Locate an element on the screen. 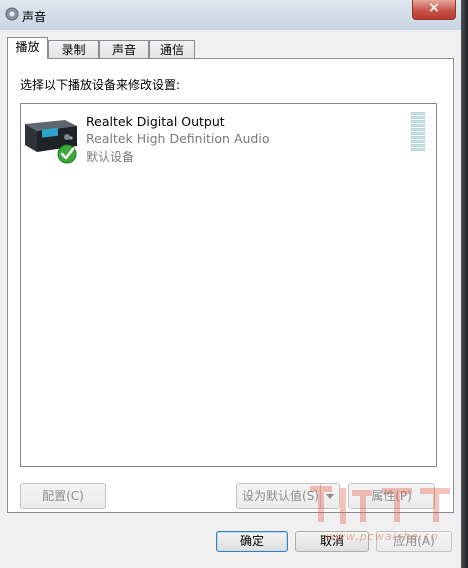 This screenshot has height=568, width=468. ok-button: 确定 is located at coordinates (252, 541).